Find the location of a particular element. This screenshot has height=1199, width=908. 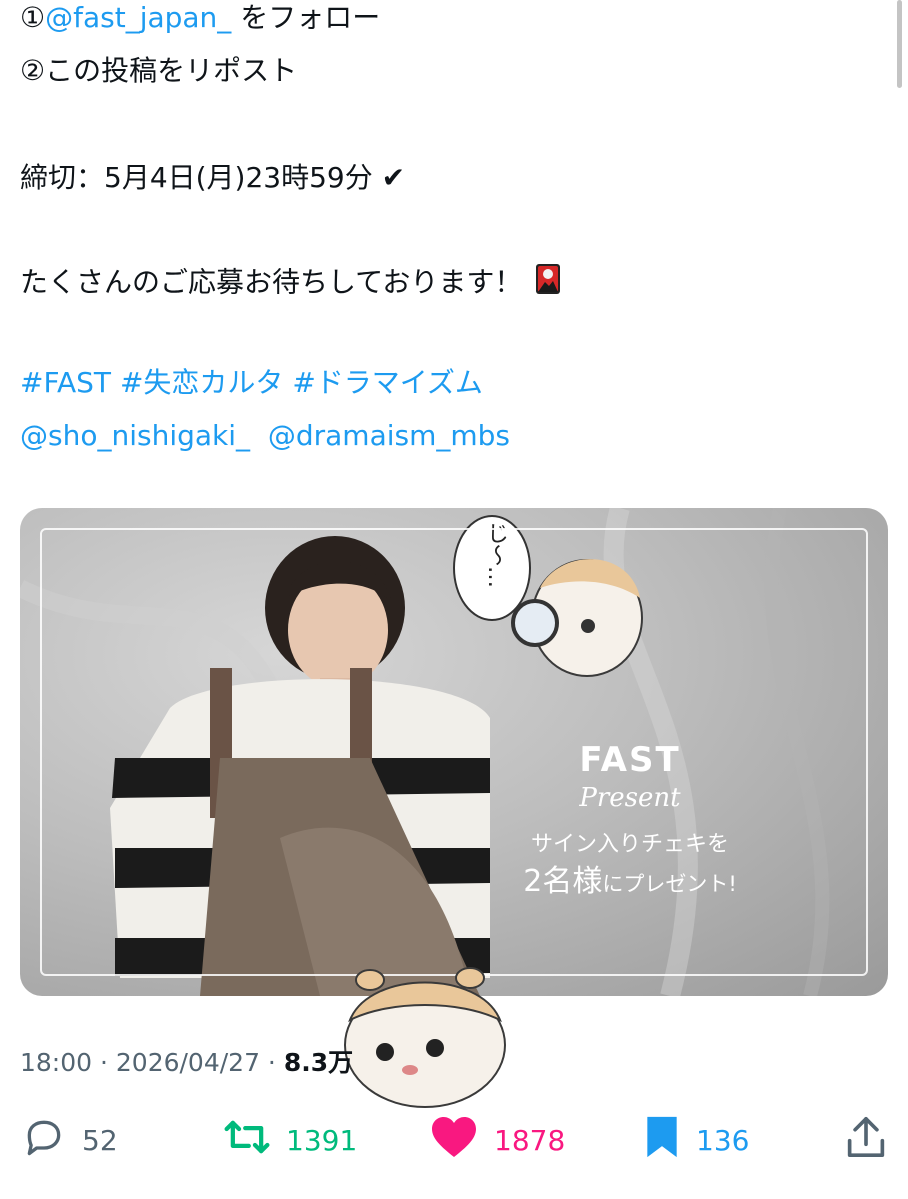

like-count: 1878 is located at coordinates (530, 1140).